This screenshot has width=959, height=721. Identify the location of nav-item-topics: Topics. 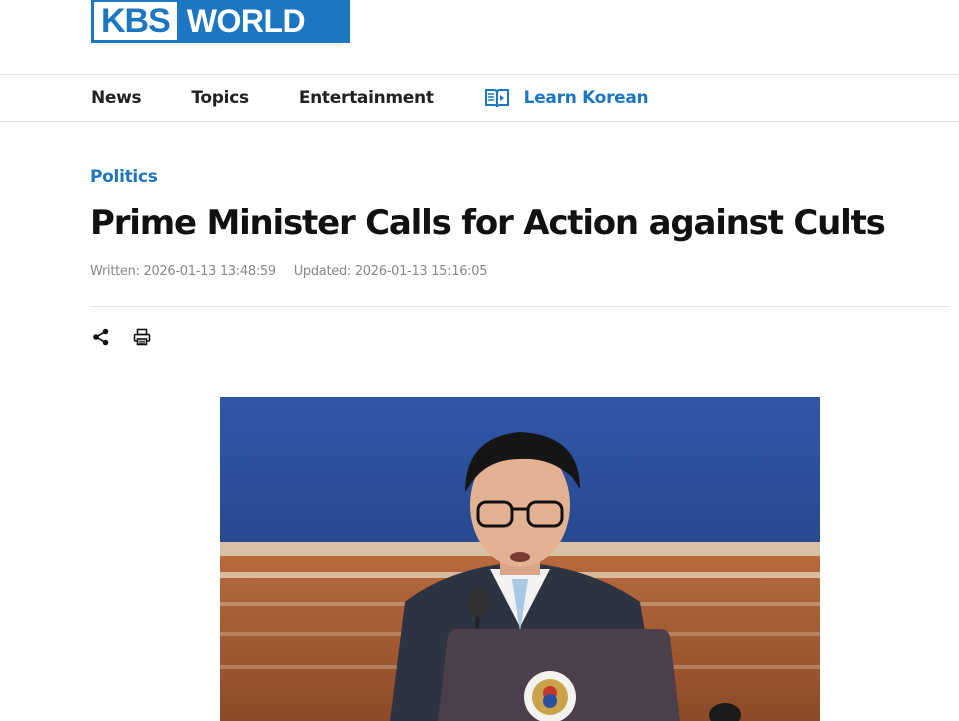
(220, 98).